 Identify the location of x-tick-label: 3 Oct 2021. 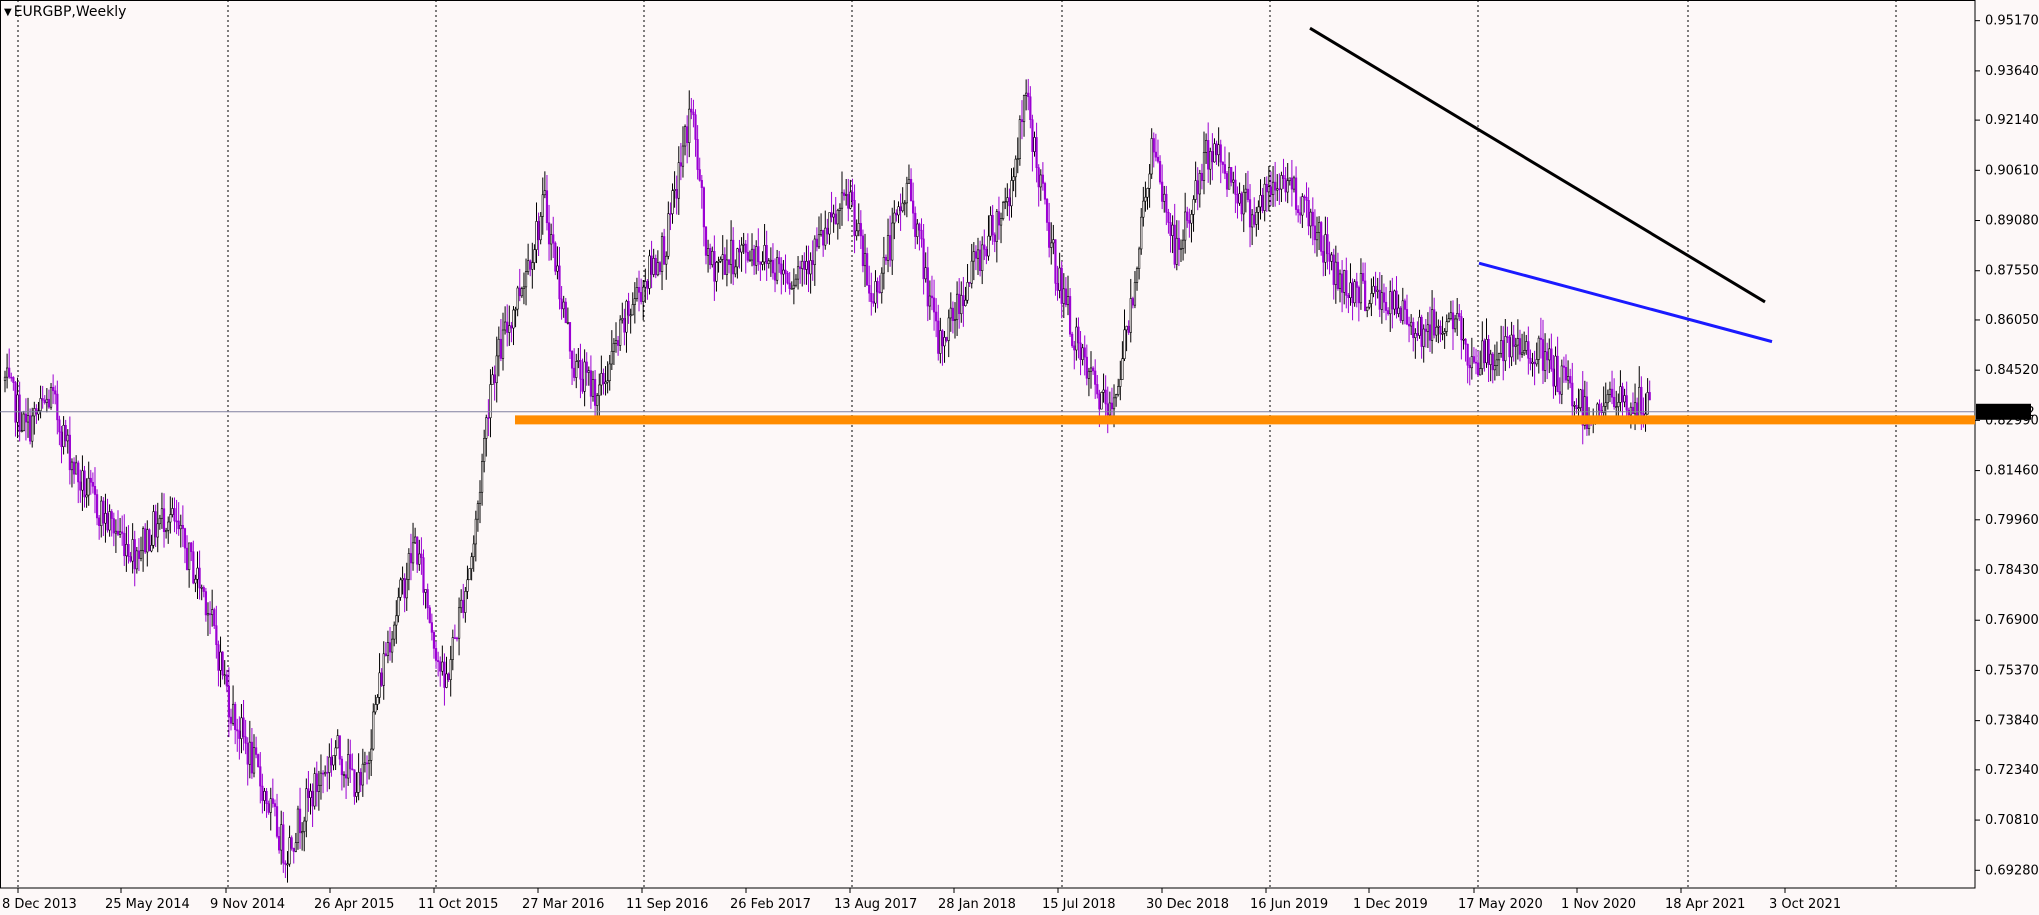
(1805, 904).